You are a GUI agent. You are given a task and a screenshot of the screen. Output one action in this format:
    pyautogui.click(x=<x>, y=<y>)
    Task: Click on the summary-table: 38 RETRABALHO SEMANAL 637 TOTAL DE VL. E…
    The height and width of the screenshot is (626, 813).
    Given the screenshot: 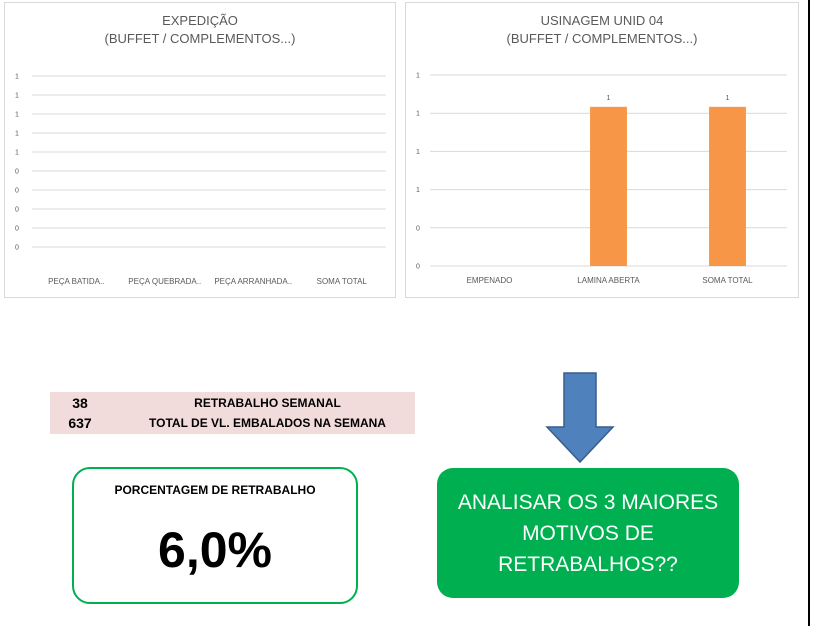 What is the action you would take?
    pyautogui.click(x=232, y=413)
    